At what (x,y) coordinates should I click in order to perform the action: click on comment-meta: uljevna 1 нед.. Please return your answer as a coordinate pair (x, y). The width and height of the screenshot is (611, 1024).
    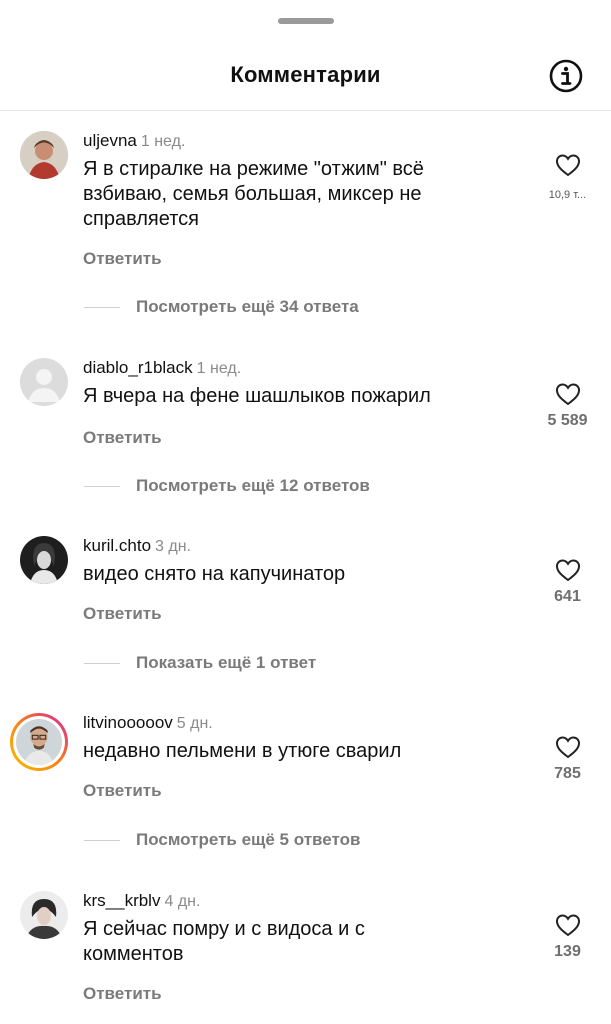
    Looking at the image, I should click on (134, 141).